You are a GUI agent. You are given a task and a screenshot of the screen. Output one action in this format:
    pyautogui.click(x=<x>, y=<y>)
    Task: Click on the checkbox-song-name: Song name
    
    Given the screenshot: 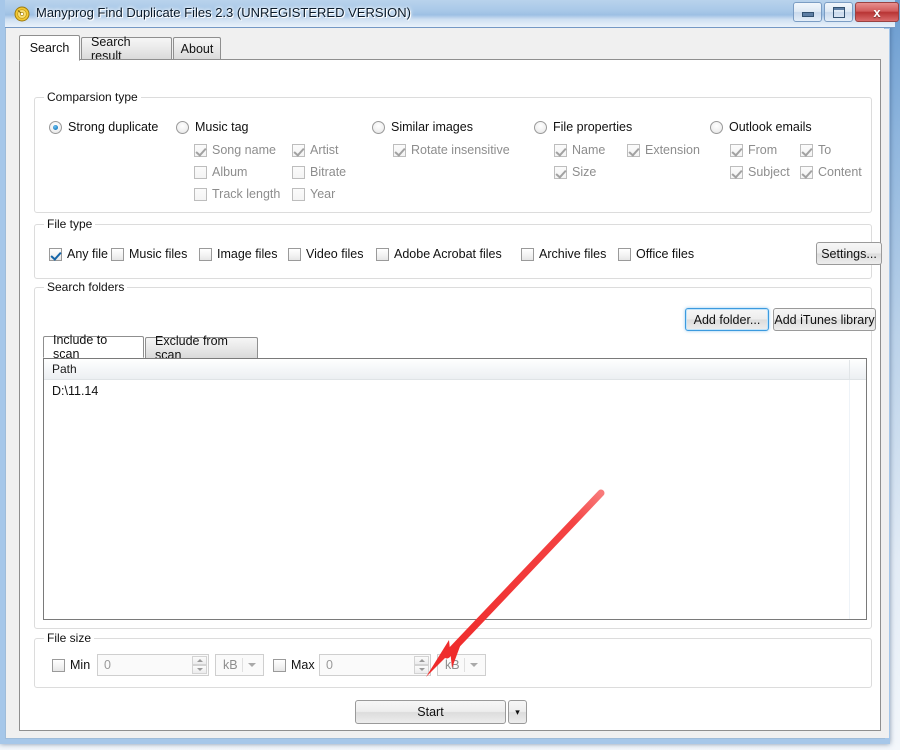 What is the action you would take?
    pyautogui.click(x=235, y=150)
    